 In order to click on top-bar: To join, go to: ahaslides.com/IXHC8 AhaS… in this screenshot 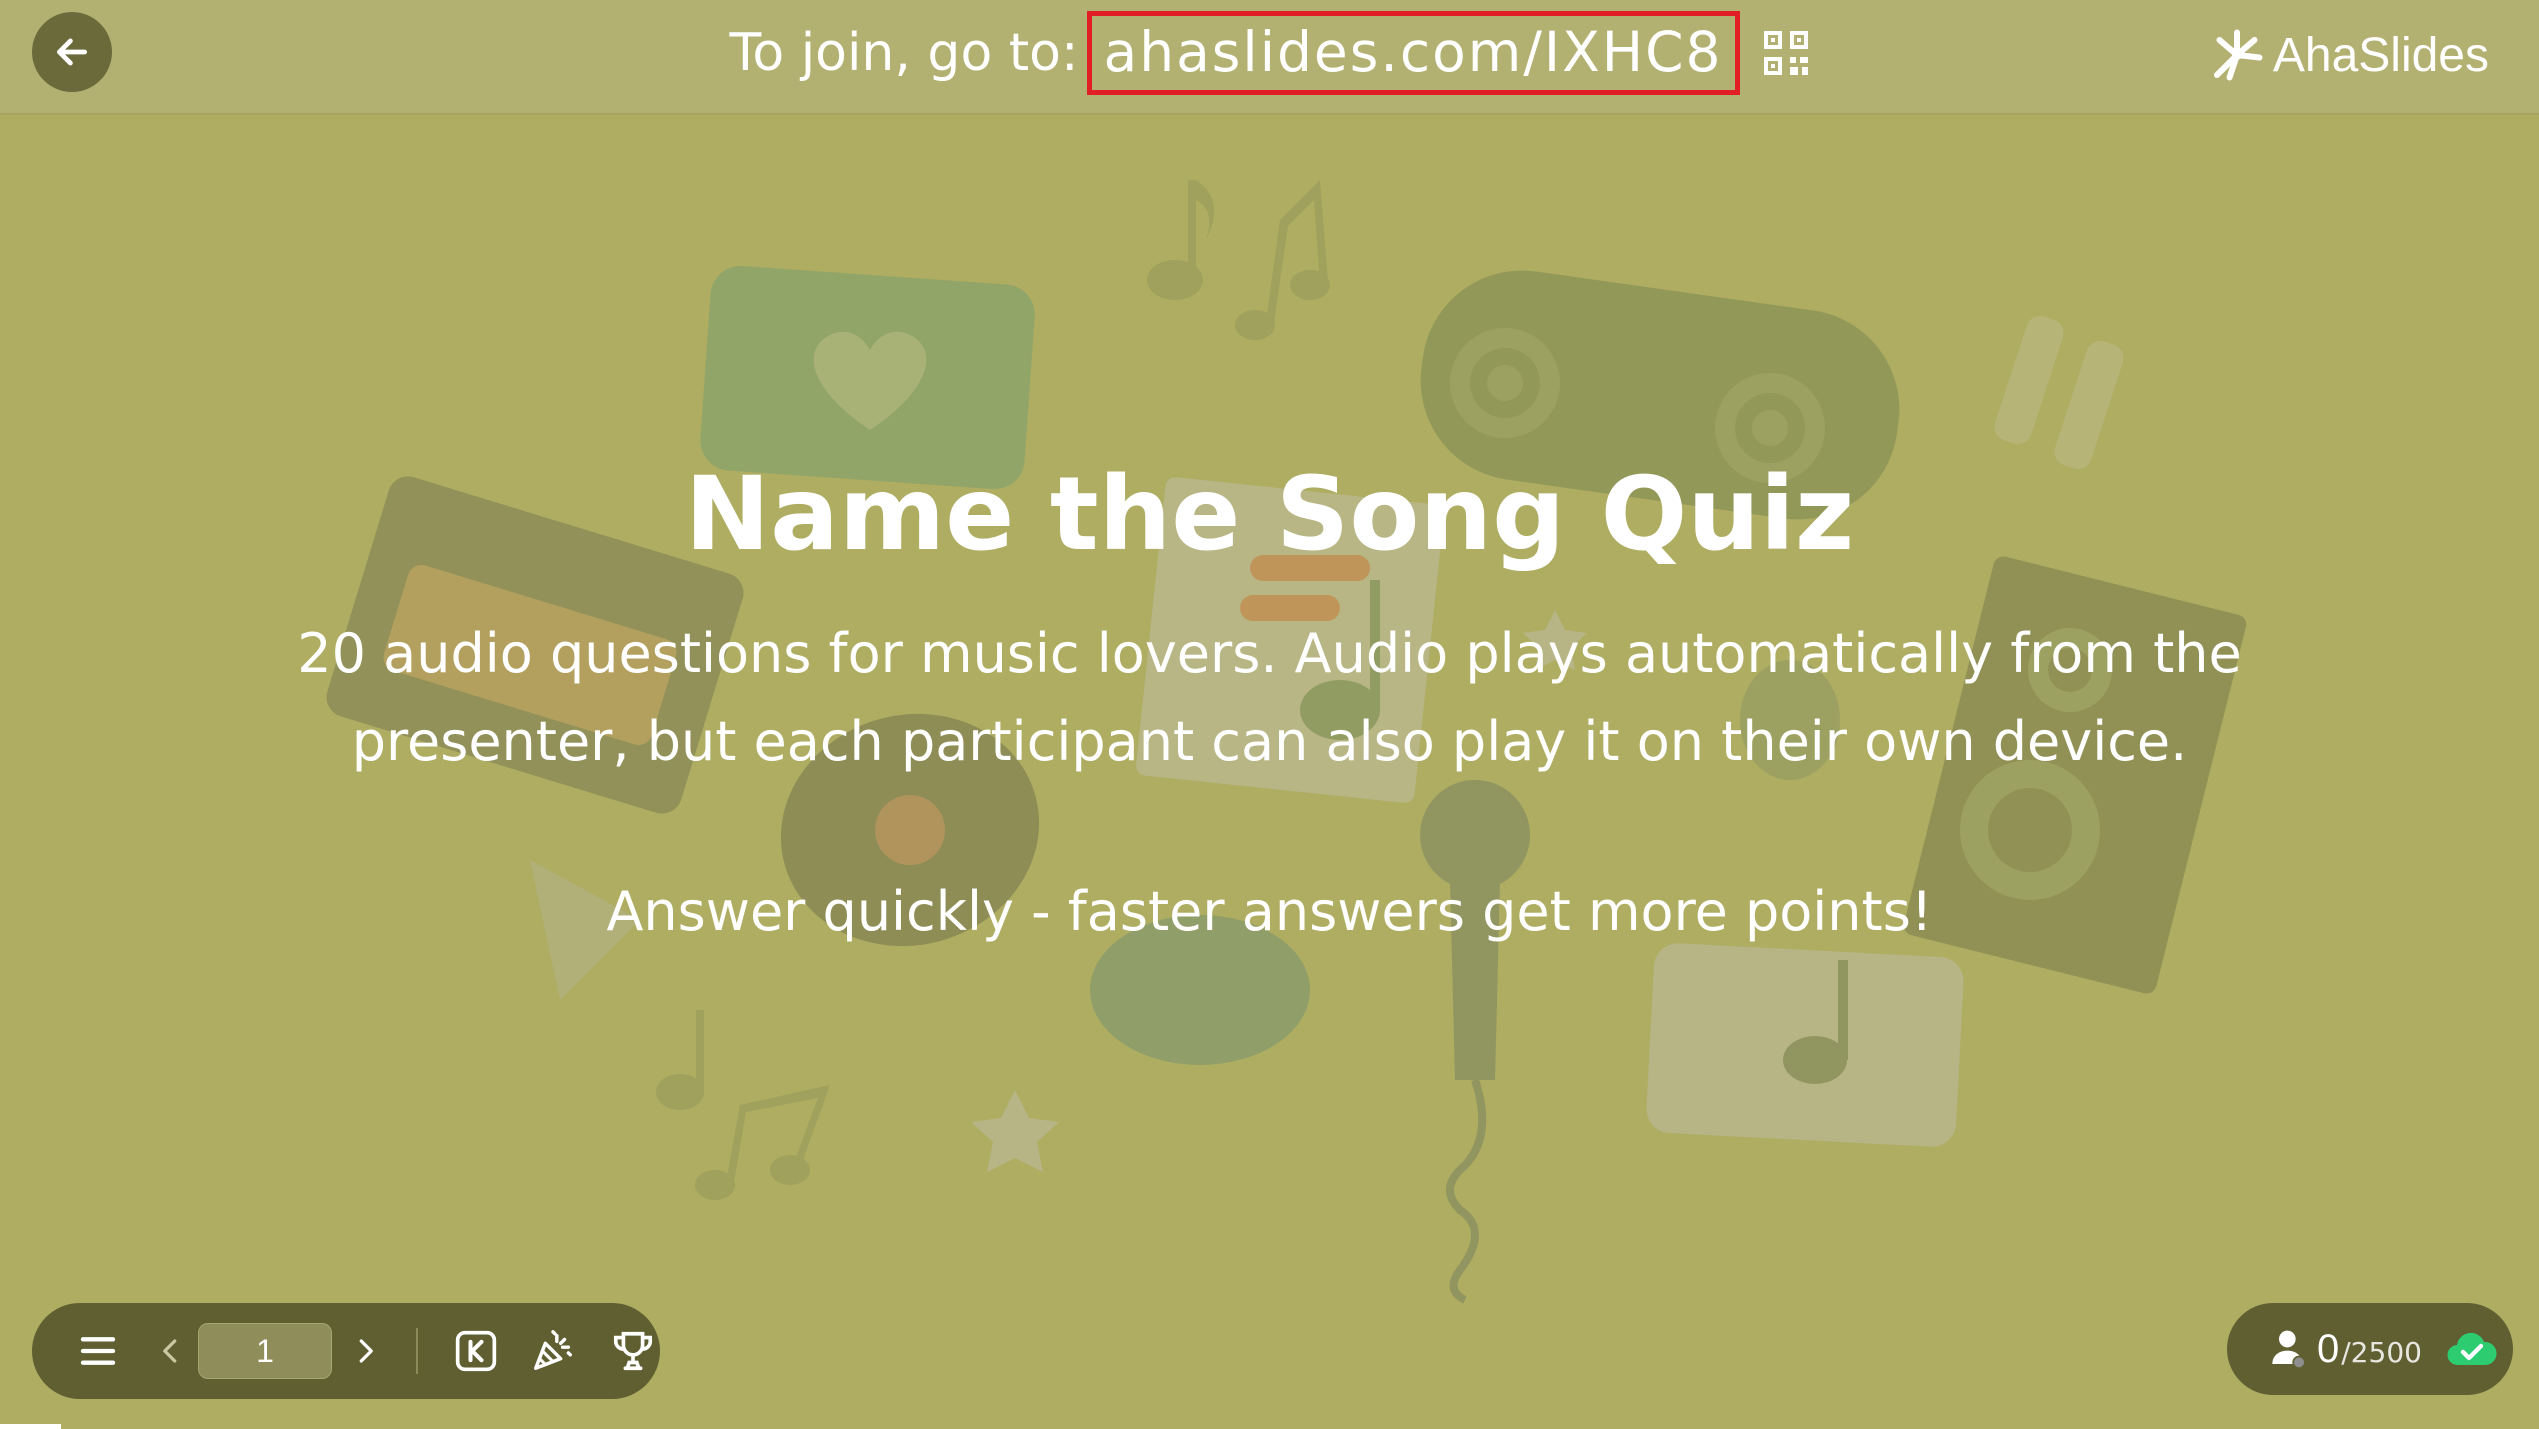, I will do `click(1269, 57)`.